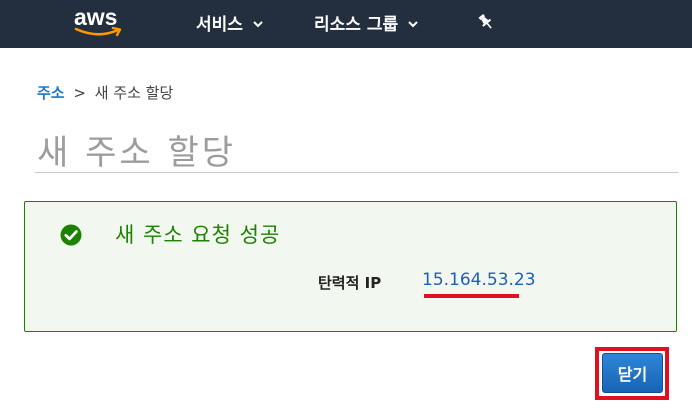 This screenshot has height=409, width=692. I want to click on elastic-ip-label: 탄력적 IP, so click(350, 283).